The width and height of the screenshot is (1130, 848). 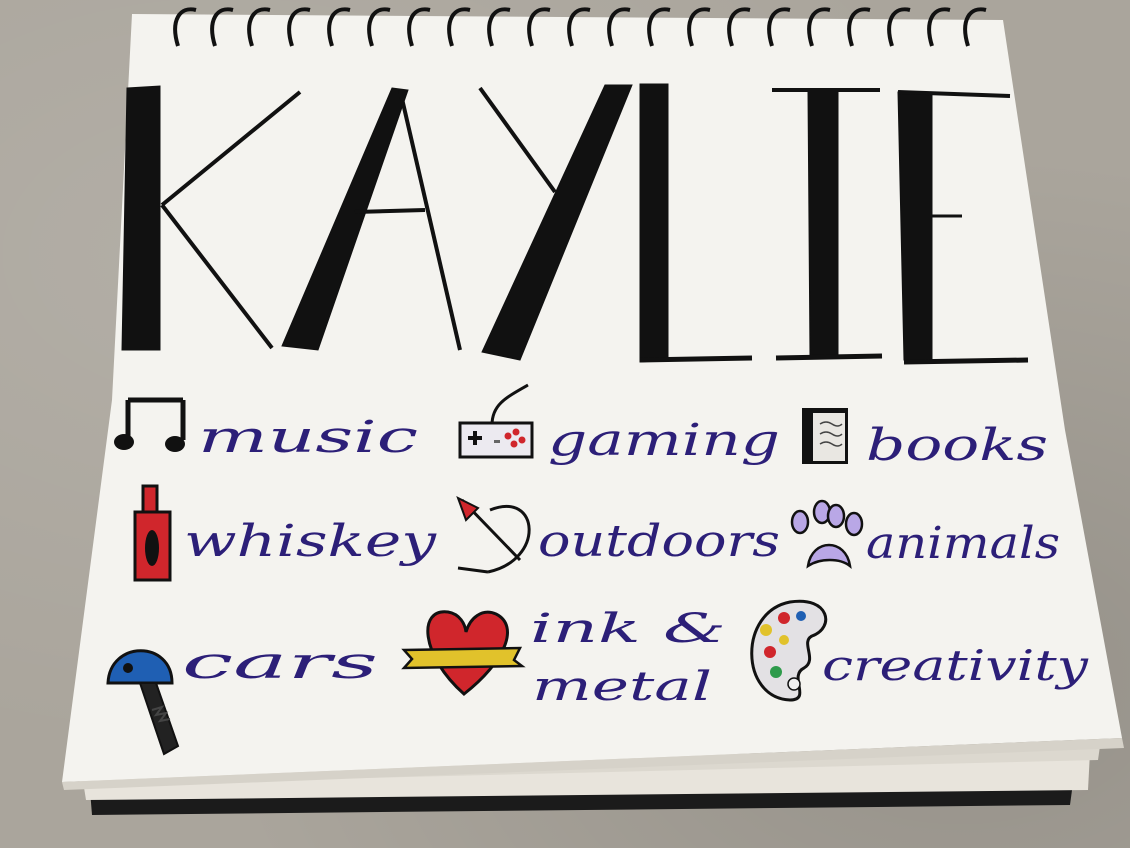 What do you see at coordinates (664, 440) in the screenshot?
I see `interest-label-gaming: gaming` at bounding box center [664, 440].